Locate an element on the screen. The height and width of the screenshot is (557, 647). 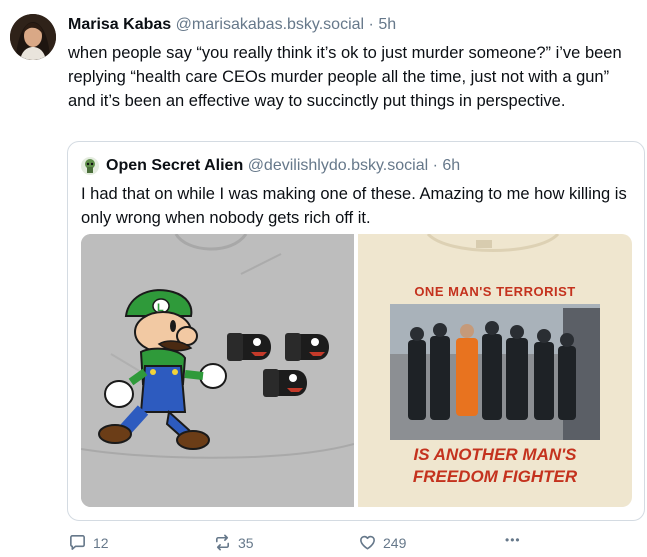
quoted-author-handle: @devilishlydo.bsky.social is located at coordinates (338, 165).